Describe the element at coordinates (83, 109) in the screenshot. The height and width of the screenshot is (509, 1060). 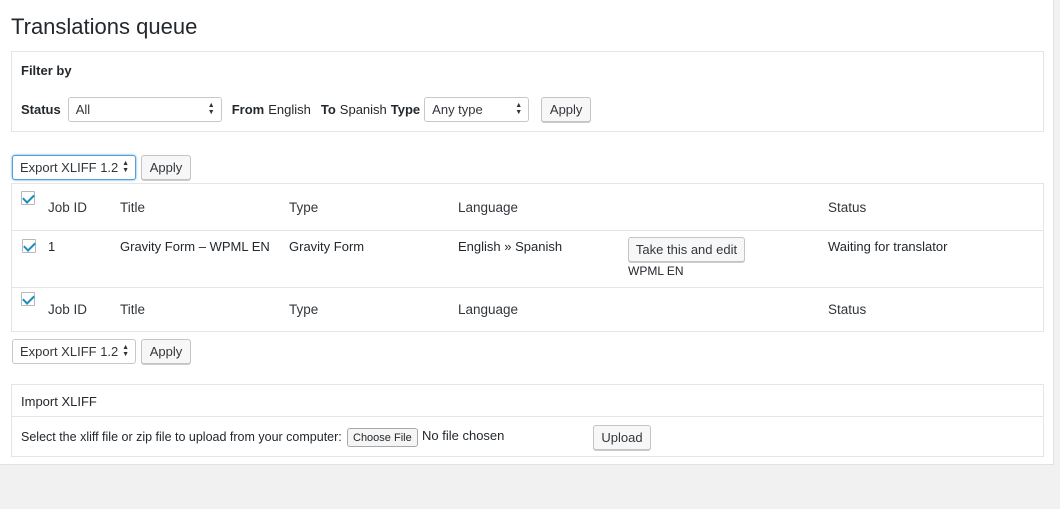
I see `status-select-value: All` at that location.